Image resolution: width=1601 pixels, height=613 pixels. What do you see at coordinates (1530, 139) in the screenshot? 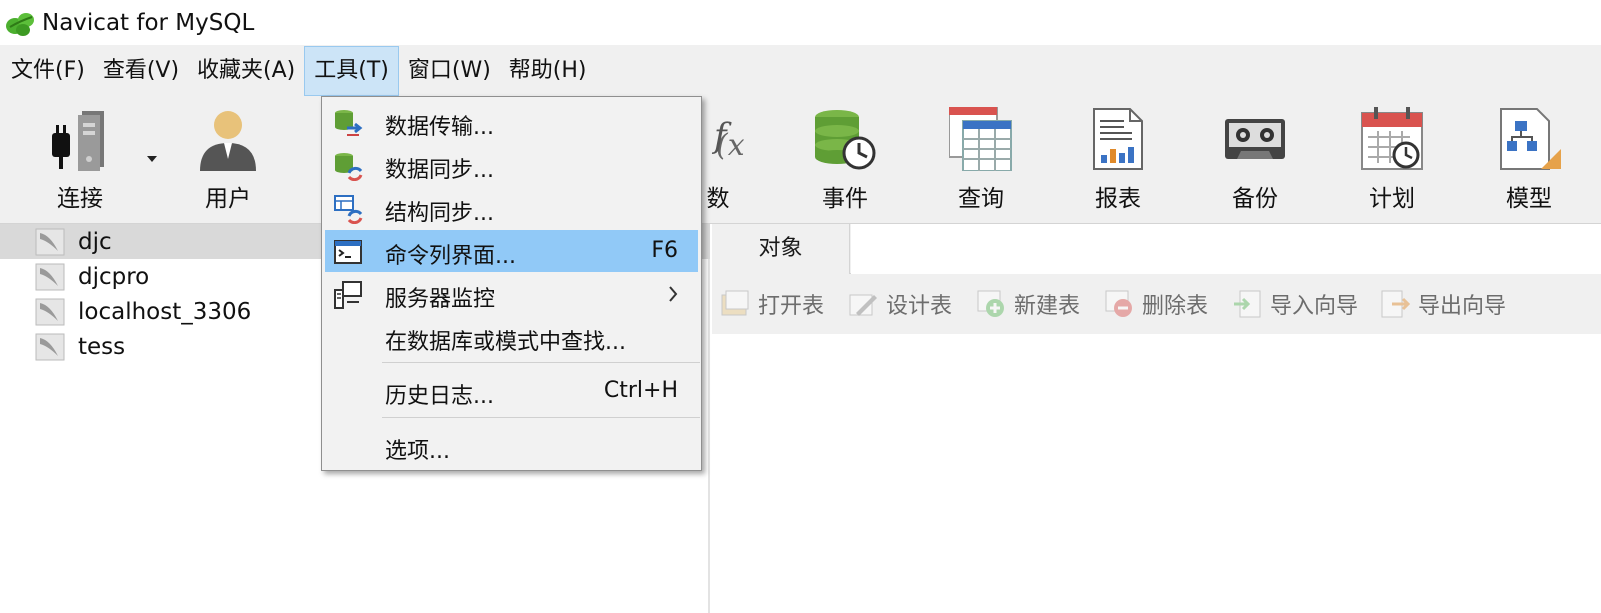
I see `model-diagram-icon` at bounding box center [1530, 139].